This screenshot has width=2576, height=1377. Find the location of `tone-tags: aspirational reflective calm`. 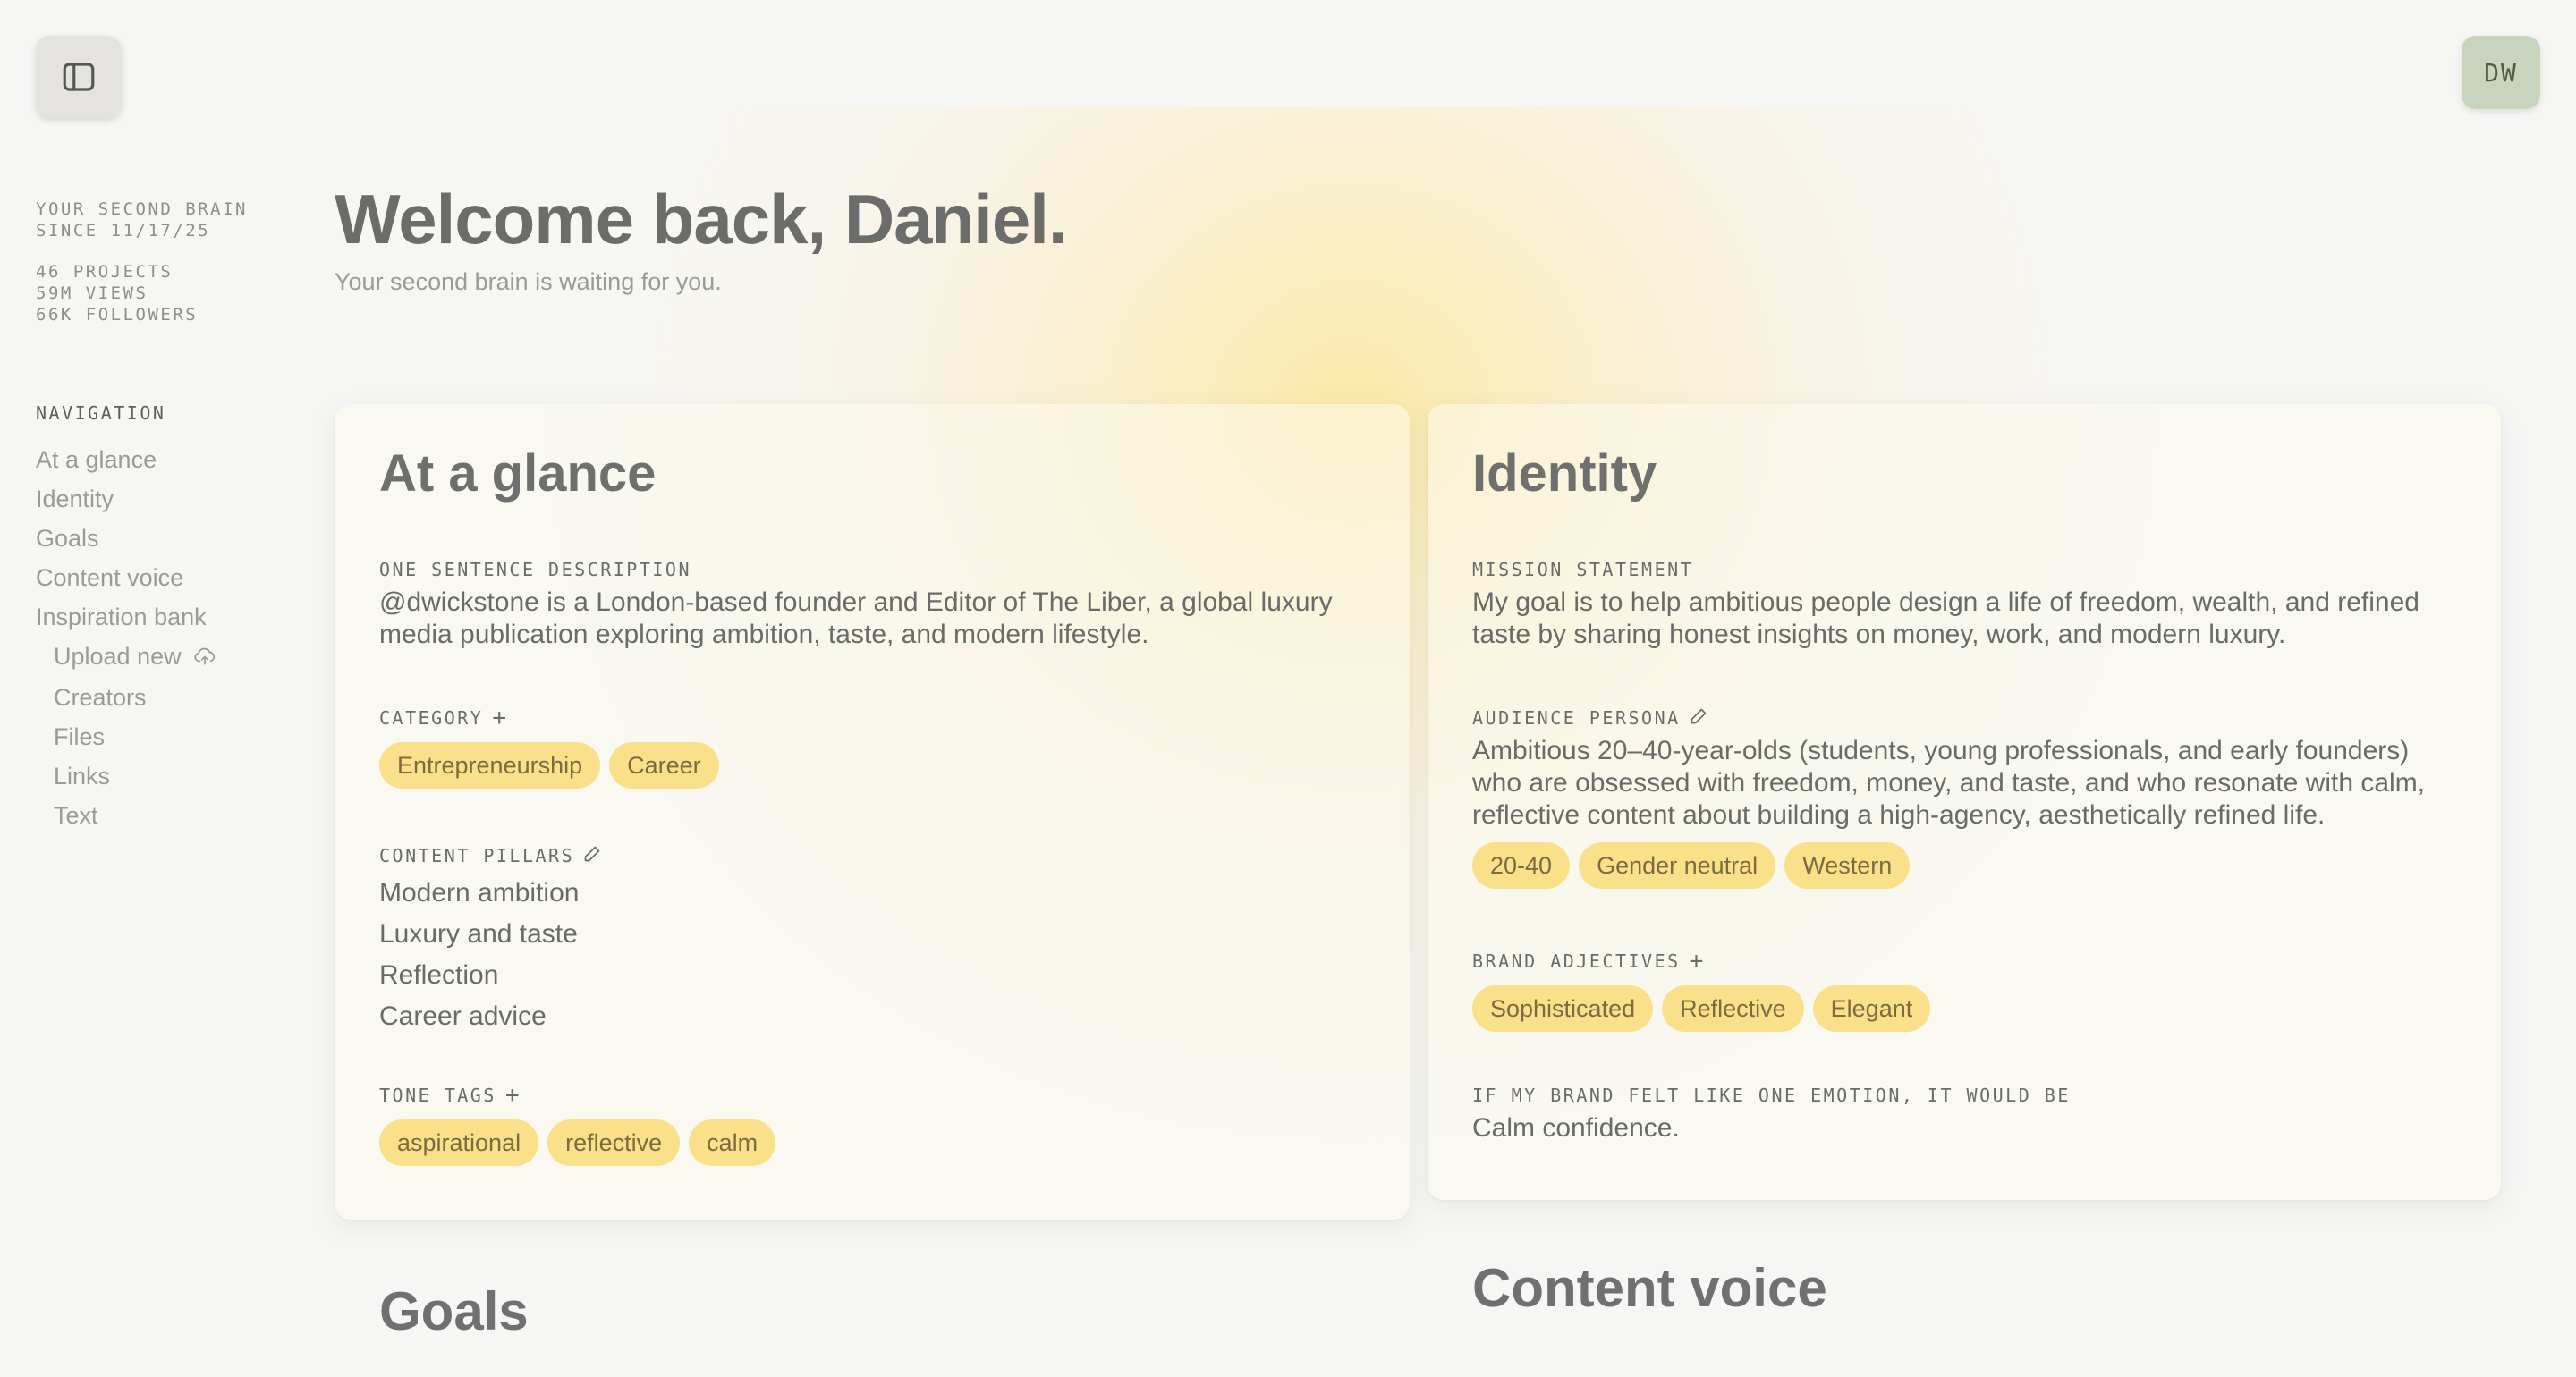

tone-tags: aspirational reflective calm is located at coordinates (862, 1142).